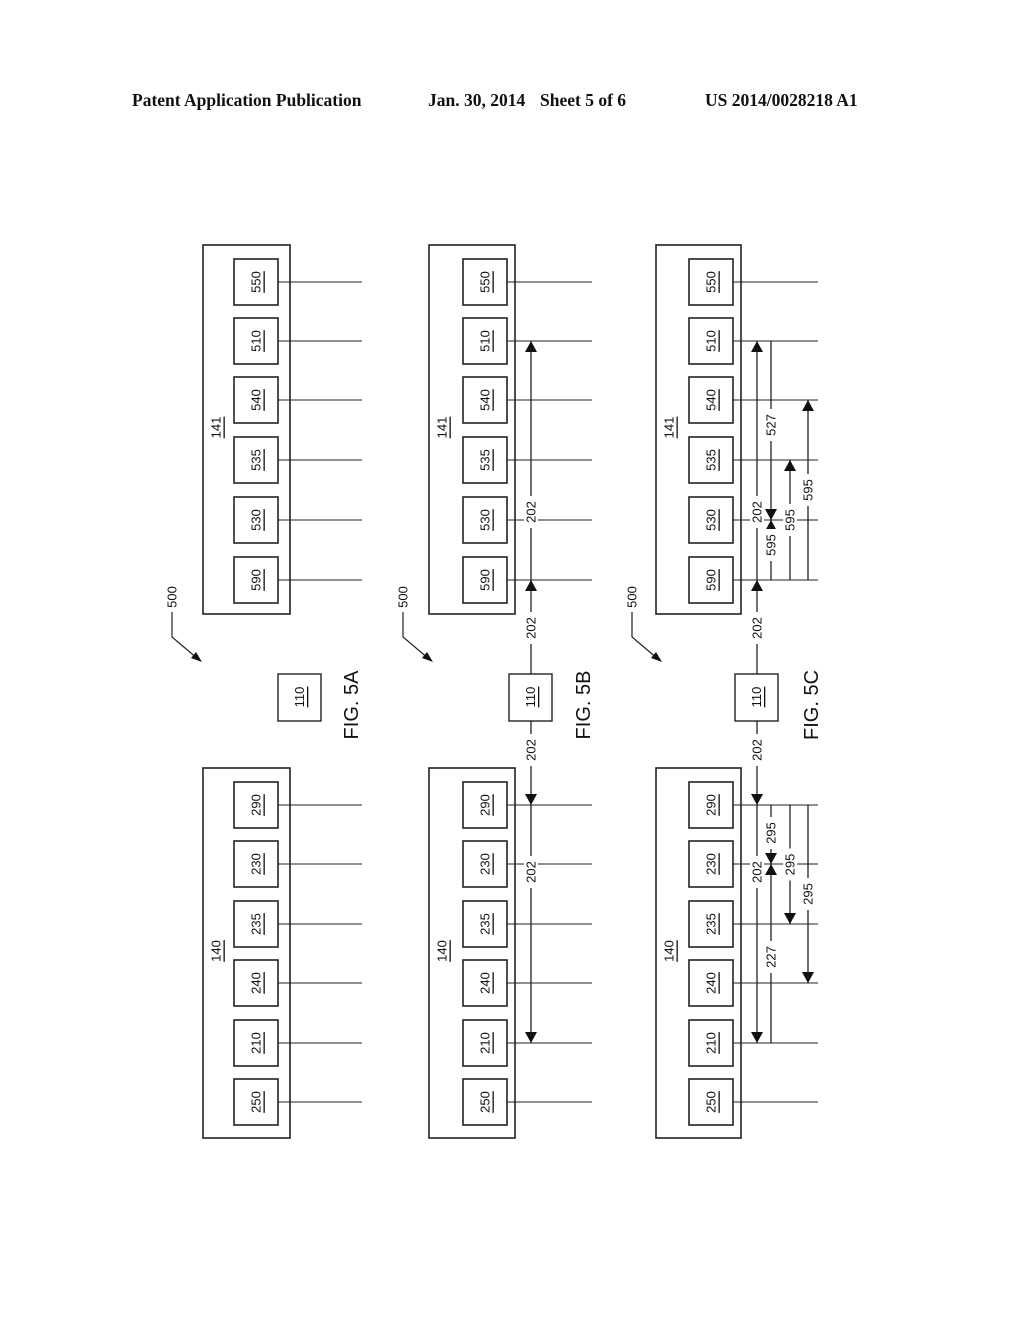 This screenshot has height=1320, width=1024. Describe the element at coordinates (711, 864) in the screenshot. I see `component-label: 230` at that location.